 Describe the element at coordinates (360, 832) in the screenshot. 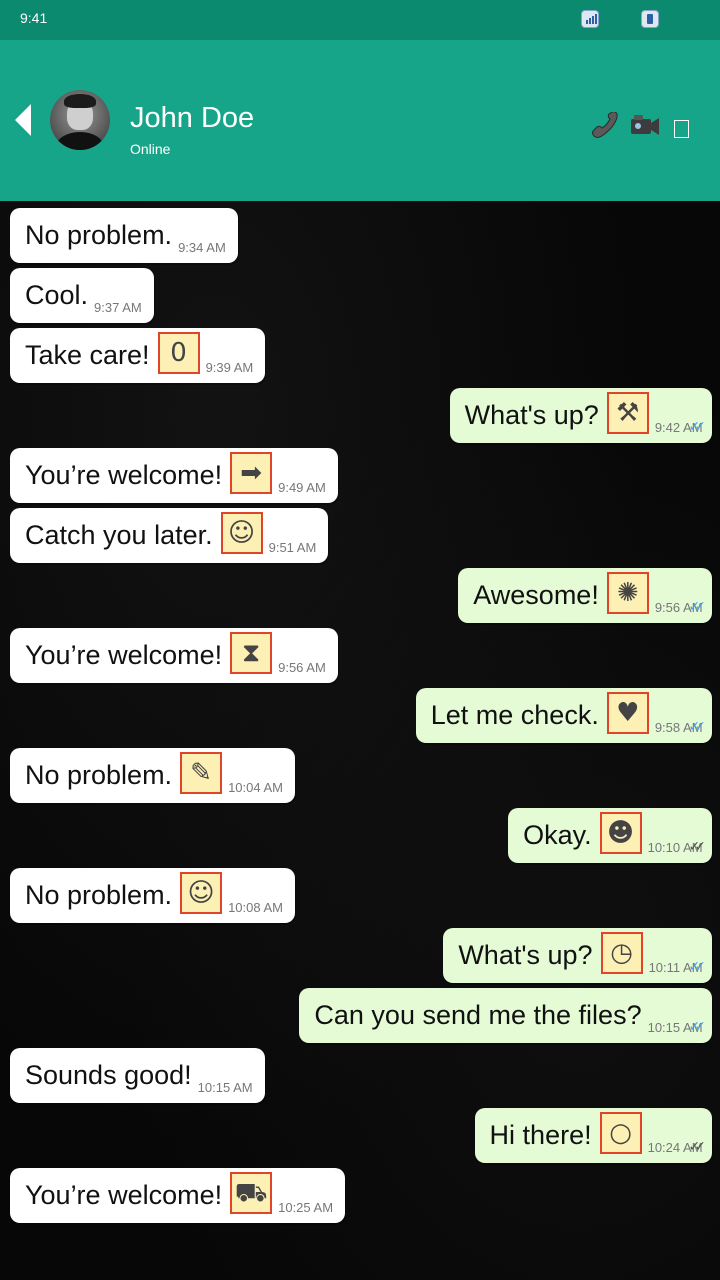

I see `message-row: Okay. ☻ 10:10 AM ✓✓` at that location.